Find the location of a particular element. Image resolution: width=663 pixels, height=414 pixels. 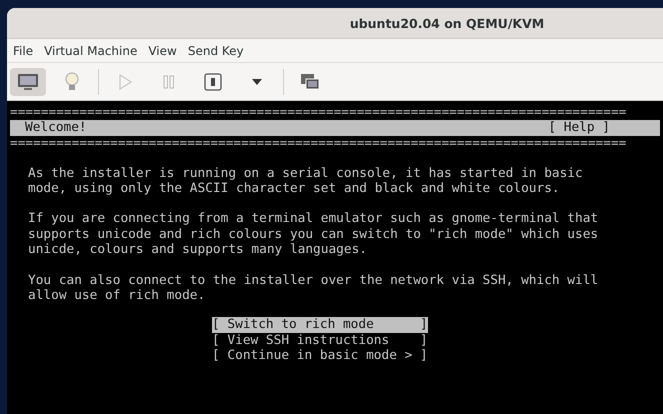

header-title: Welcome! is located at coordinates (56, 128).